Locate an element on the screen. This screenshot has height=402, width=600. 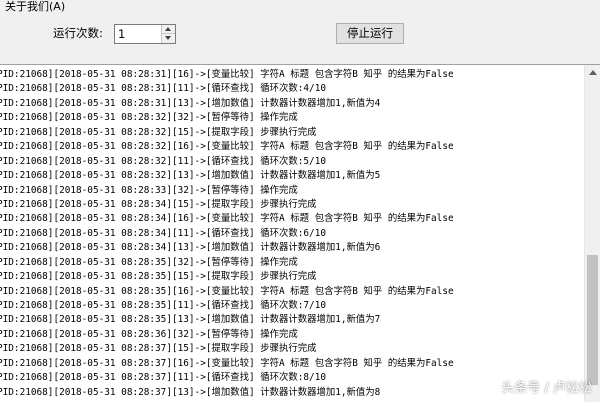
watermark: 头条号 / 卢松松 is located at coordinates (546, 388).